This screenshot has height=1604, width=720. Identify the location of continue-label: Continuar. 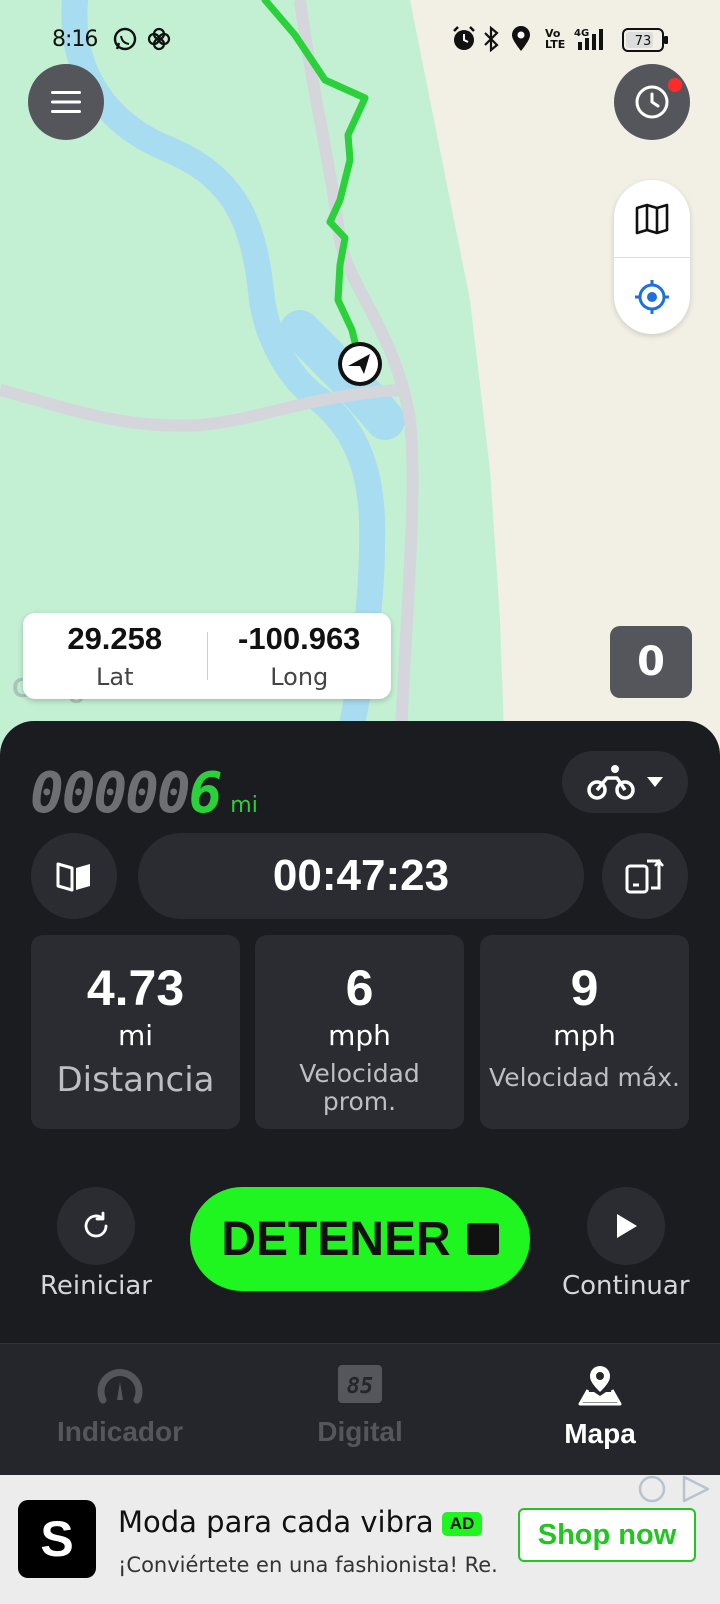
(626, 1286).